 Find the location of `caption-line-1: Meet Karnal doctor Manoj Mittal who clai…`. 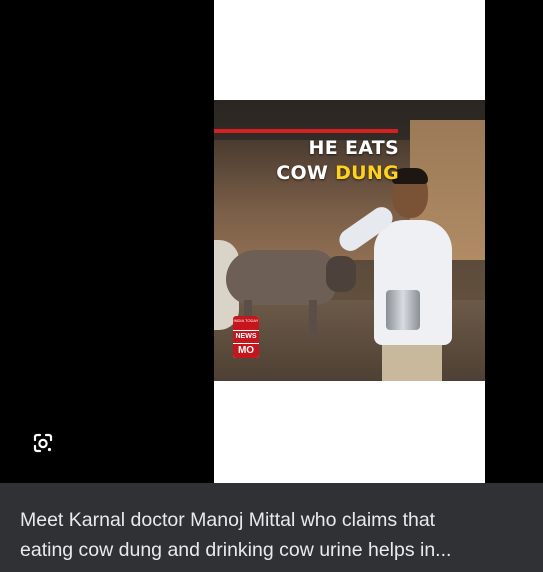

caption-line-1: Meet Karnal doctor Manoj Mittal who clai… is located at coordinates (228, 520).